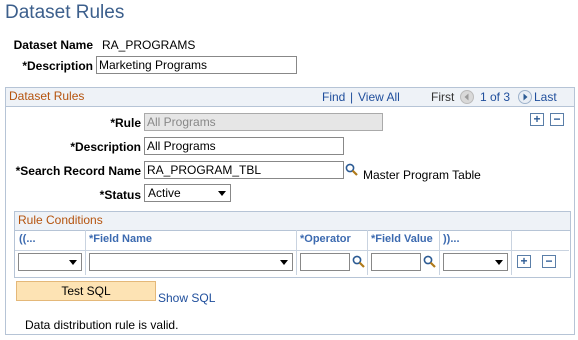  Describe the element at coordinates (164, 193) in the screenshot. I see `status-value: Active` at that location.